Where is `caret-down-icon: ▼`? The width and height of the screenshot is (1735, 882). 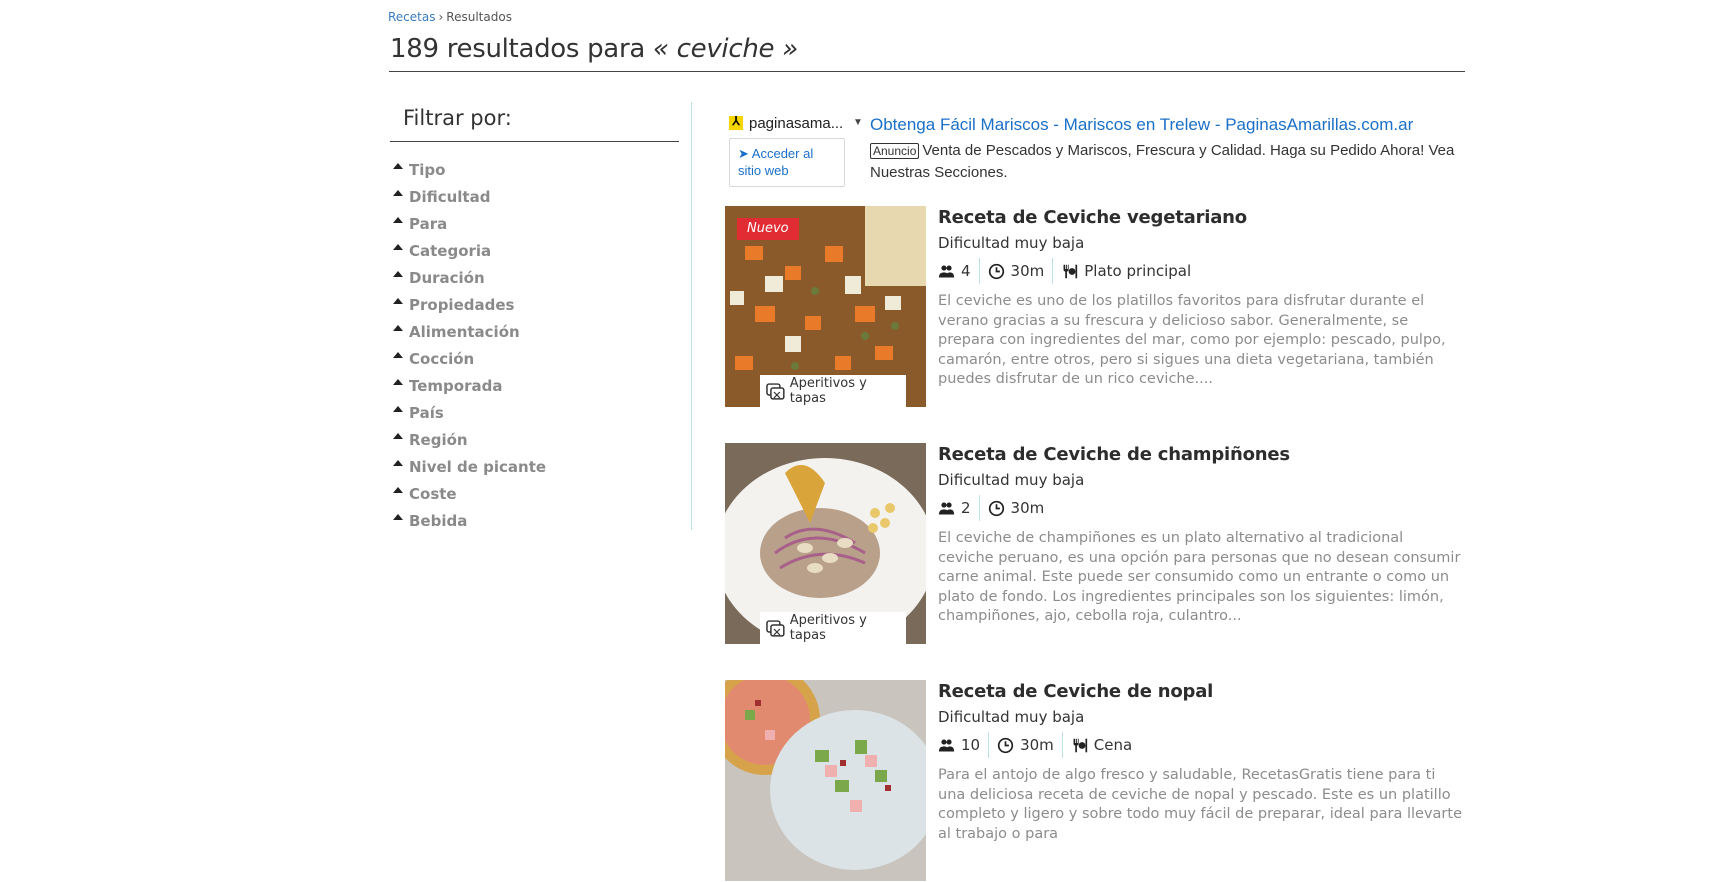 caret-down-icon: ▼ is located at coordinates (858, 122).